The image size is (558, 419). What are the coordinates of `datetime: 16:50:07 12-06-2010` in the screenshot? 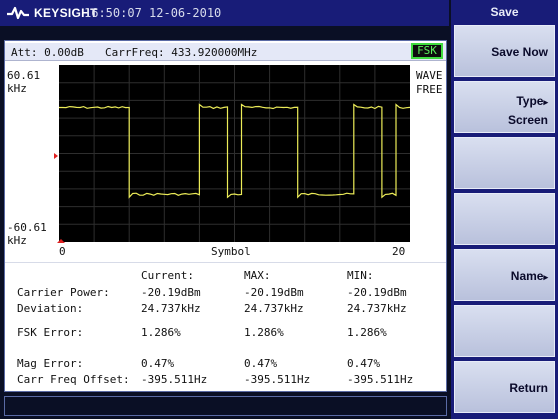 It's located at (153, 13).